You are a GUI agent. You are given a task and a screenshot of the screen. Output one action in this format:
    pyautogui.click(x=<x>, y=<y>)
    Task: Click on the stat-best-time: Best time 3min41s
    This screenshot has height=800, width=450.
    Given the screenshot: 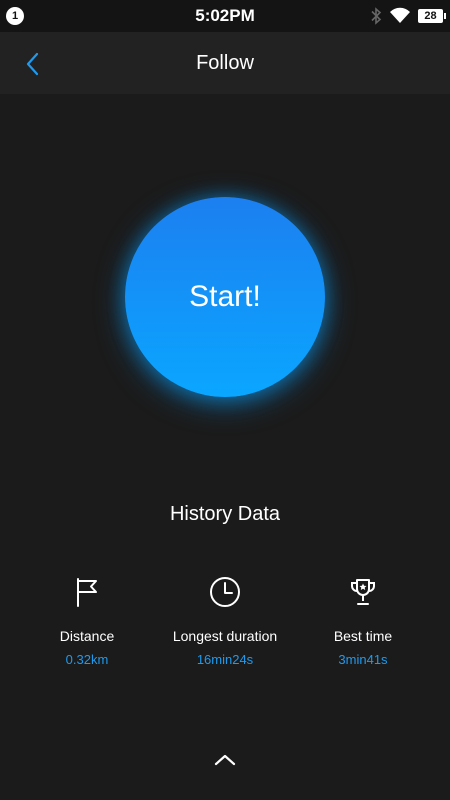 What is the action you would take?
    pyautogui.click(x=363, y=619)
    